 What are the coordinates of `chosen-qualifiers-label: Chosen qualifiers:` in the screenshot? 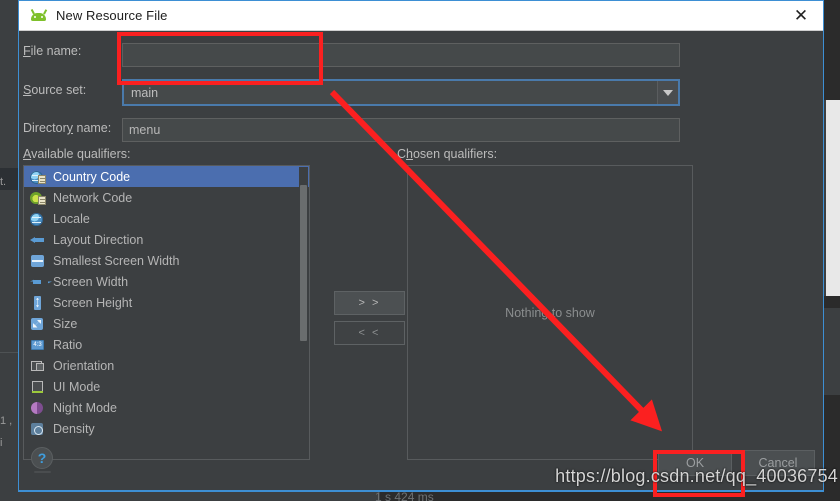 It's located at (447, 154).